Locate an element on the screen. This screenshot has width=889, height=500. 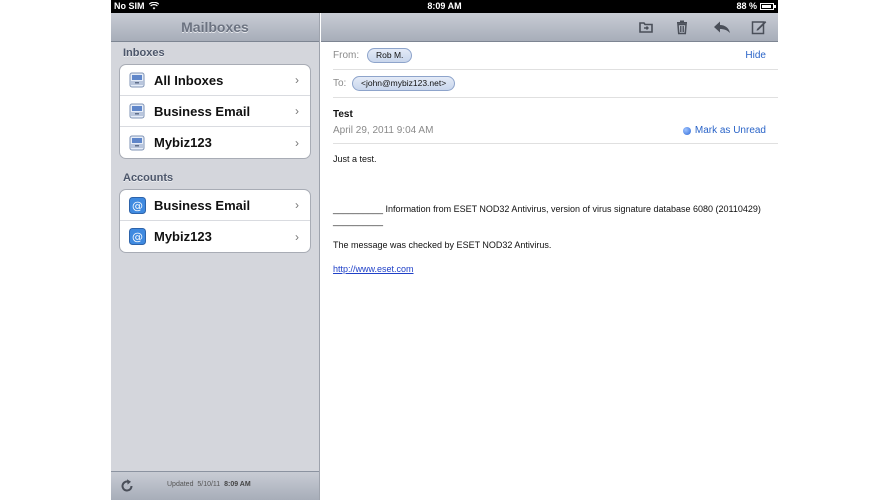
mailbox-row-business-email: Business Email › is located at coordinates (215, 111).